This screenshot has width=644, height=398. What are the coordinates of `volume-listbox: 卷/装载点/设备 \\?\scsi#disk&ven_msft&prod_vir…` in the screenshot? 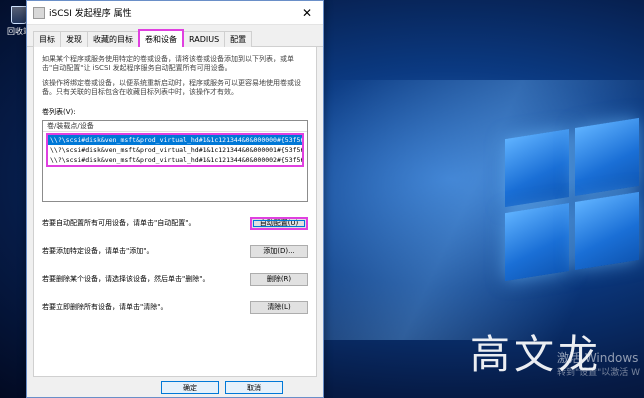 It's located at (175, 161).